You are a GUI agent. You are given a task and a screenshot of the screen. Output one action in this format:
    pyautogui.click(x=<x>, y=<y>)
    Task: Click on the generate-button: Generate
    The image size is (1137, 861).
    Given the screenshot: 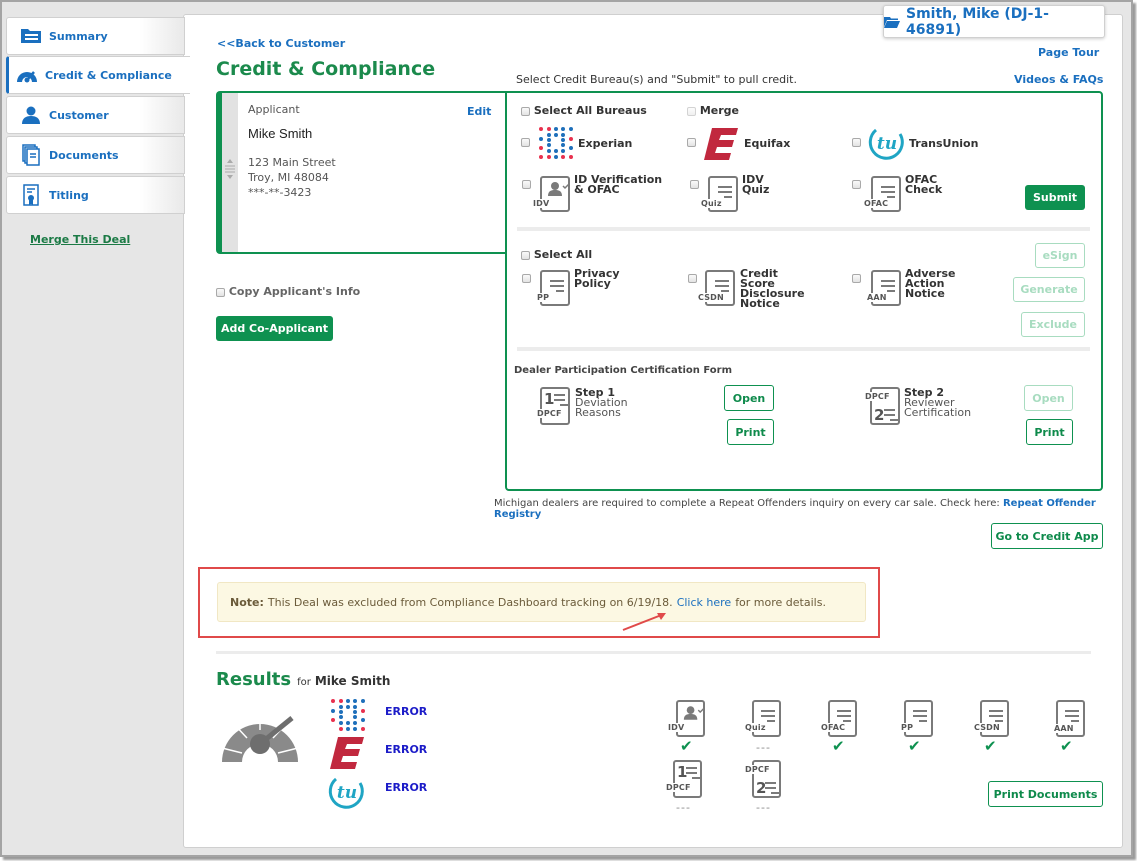 What is the action you would take?
    pyautogui.click(x=1049, y=289)
    